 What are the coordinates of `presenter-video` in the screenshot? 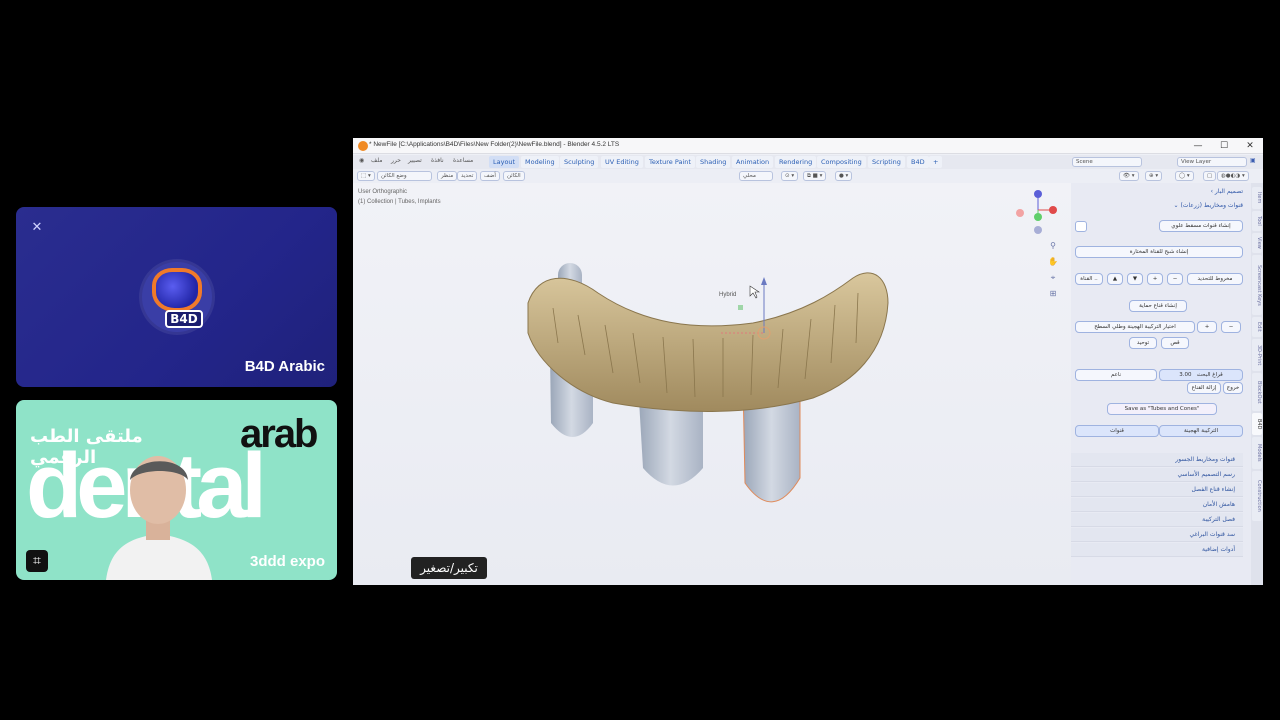 It's located at (159, 518).